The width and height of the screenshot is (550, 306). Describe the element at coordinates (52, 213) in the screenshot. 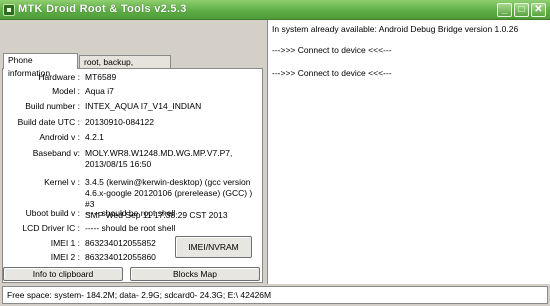

I see `info-label: Uboot build v :` at that location.